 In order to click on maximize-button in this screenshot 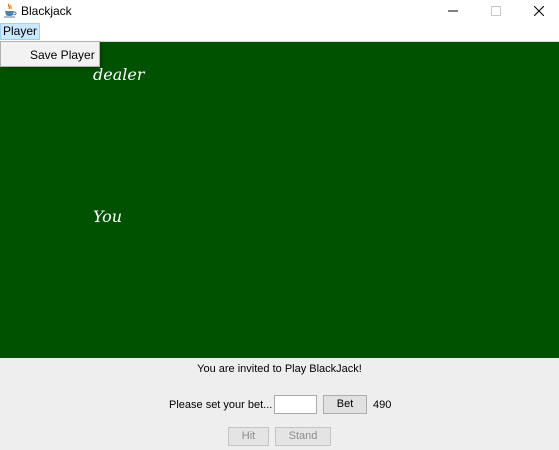, I will do `click(496, 11)`.